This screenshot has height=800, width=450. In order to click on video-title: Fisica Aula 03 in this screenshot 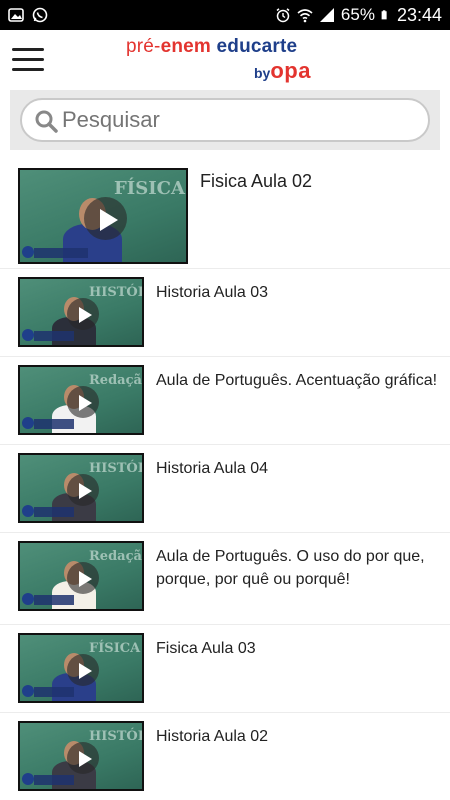, I will do `click(297, 648)`.